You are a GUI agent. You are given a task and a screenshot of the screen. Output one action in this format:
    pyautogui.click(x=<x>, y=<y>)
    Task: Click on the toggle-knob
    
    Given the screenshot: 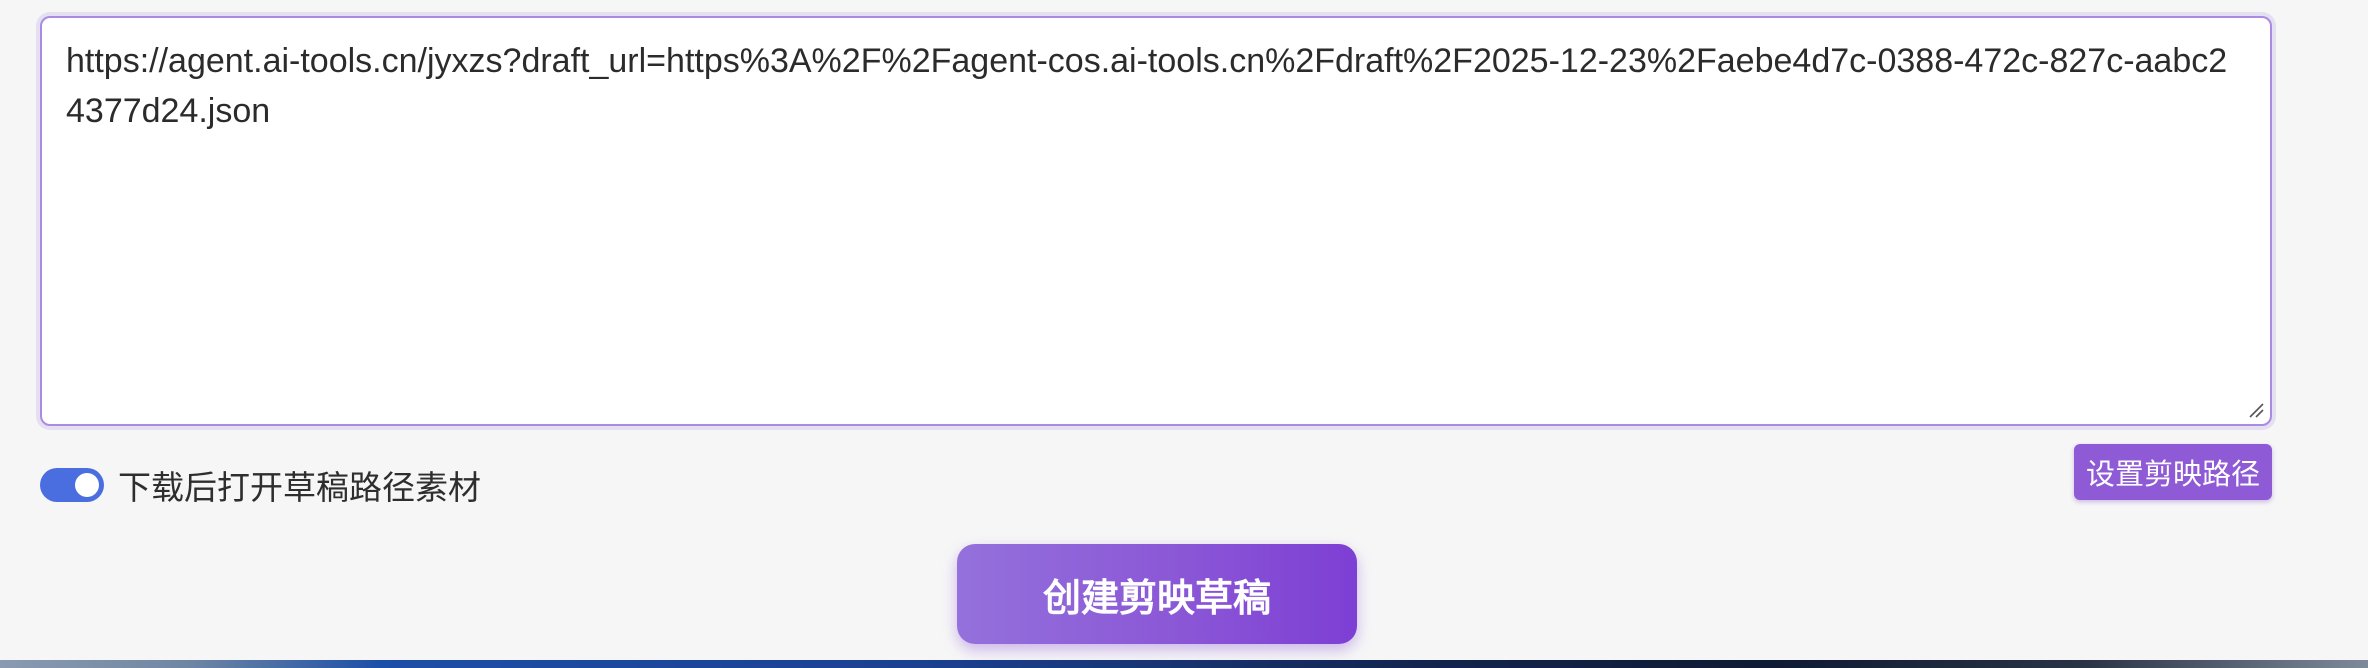 What is the action you would take?
    pyautogui.click(x=87, y=485)
    